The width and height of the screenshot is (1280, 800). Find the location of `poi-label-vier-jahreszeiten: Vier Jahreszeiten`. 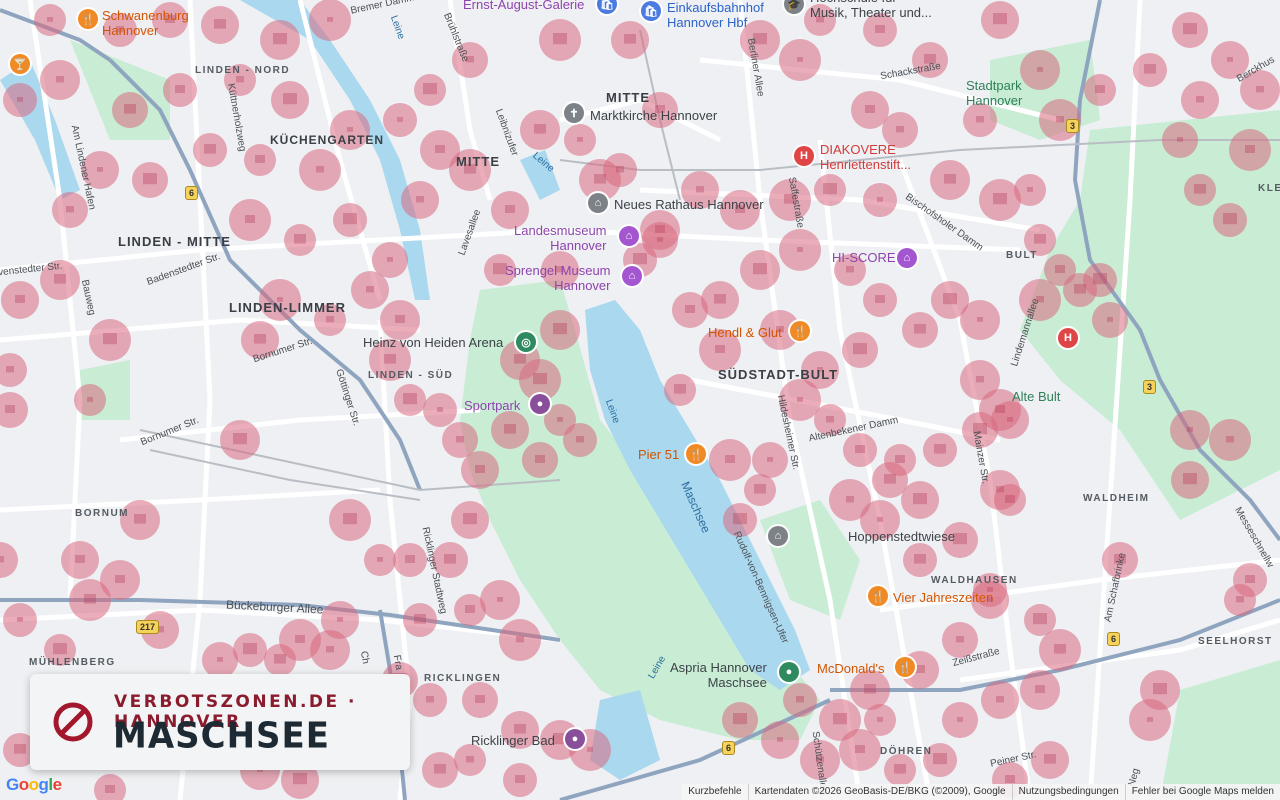

poi-label-vier-jahreszeiten: Vier Jahreszeiten is located at coordinates (943, 597).